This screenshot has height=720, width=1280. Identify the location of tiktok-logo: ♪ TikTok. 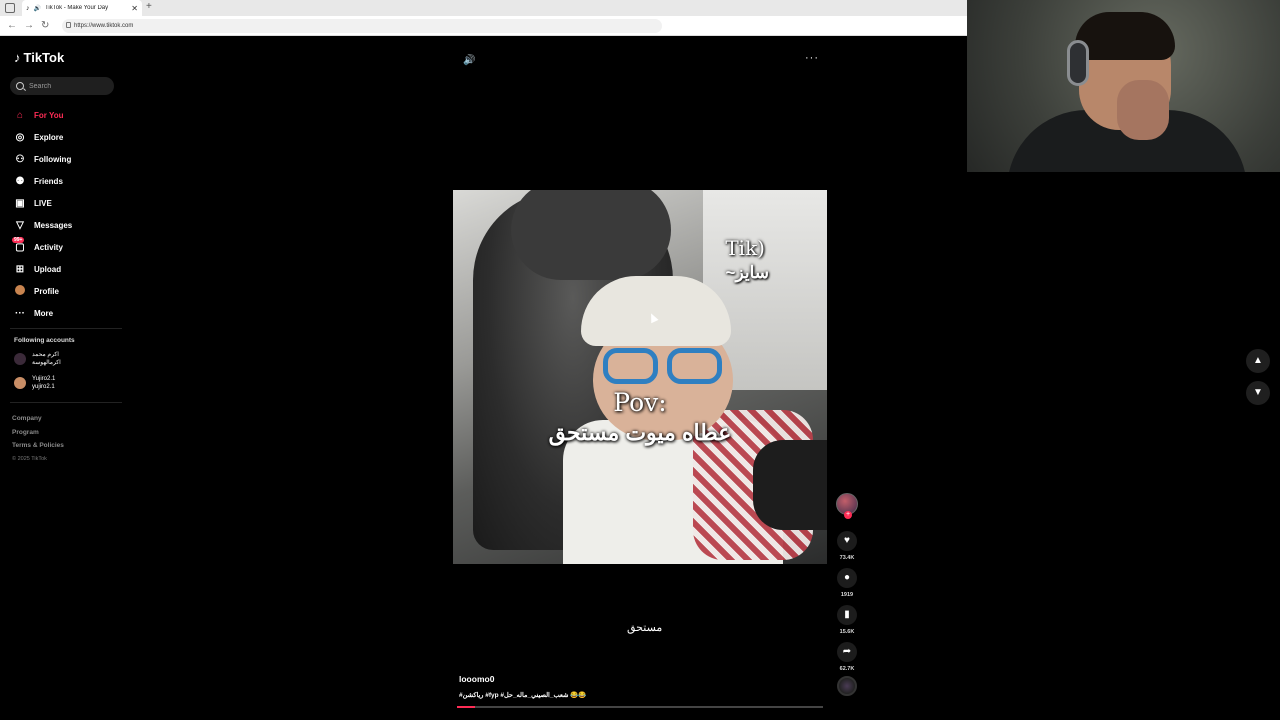
(39, 57).